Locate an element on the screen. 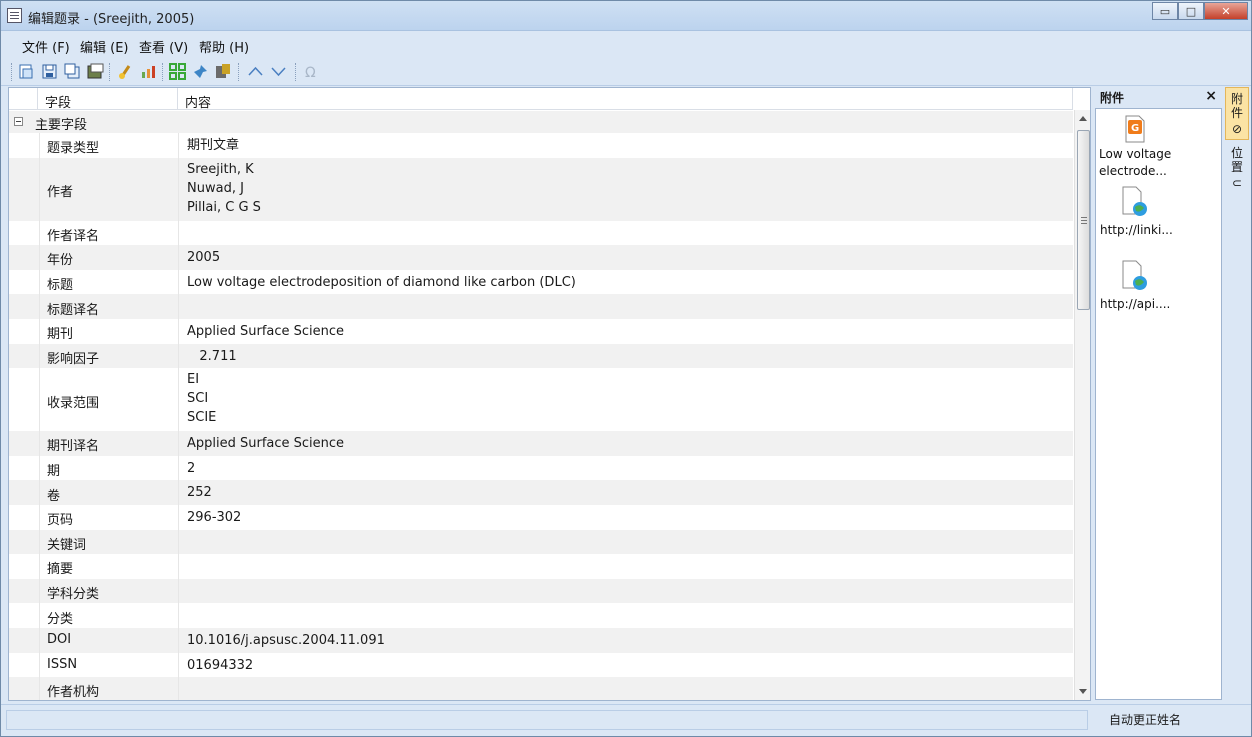 The width and height of the screenshot is (1252, 737). table-row: 卷 252 is located at coordinates (541, 492).